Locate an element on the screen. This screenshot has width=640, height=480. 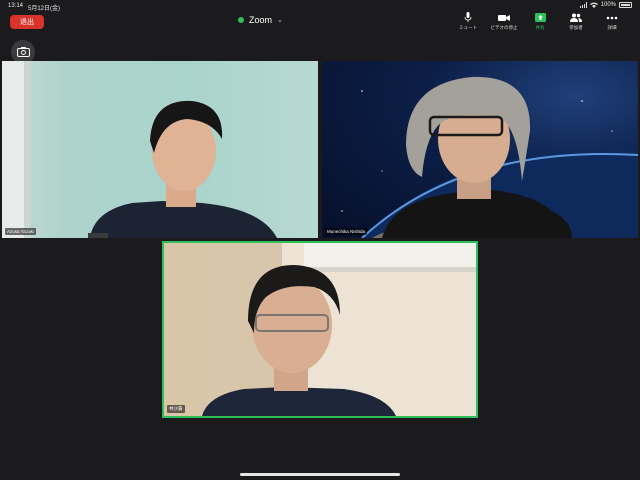
participants-label: 参加者 is located at coordinates (576, 28).